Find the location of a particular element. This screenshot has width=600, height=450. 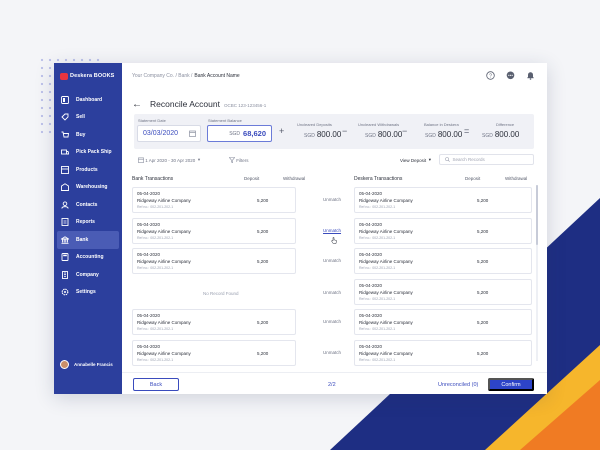

statement-date-field: 03/03/2020 is located at coordinates (169, 133).